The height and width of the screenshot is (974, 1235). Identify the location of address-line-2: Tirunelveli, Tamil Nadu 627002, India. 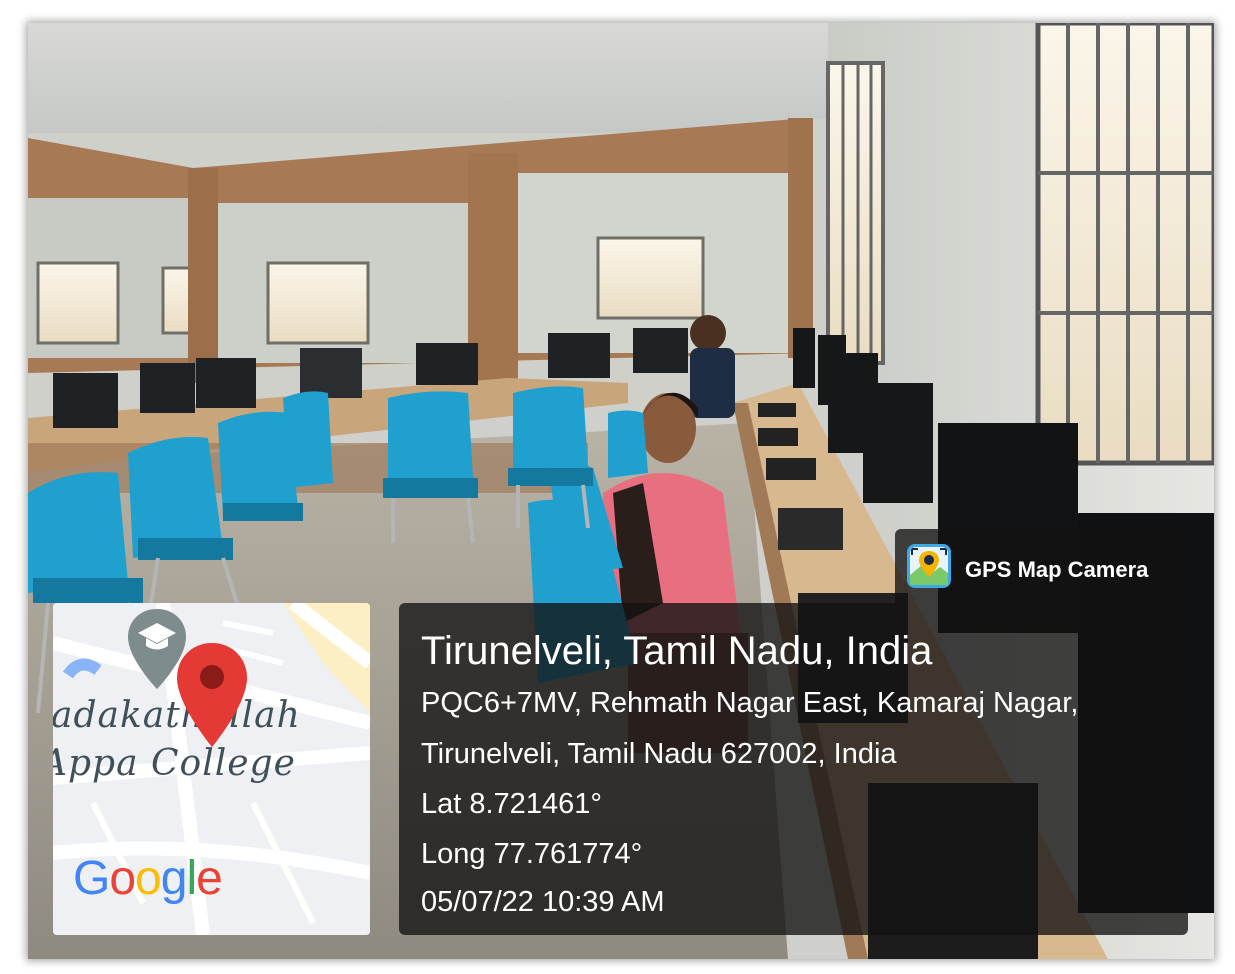
(659, 754).